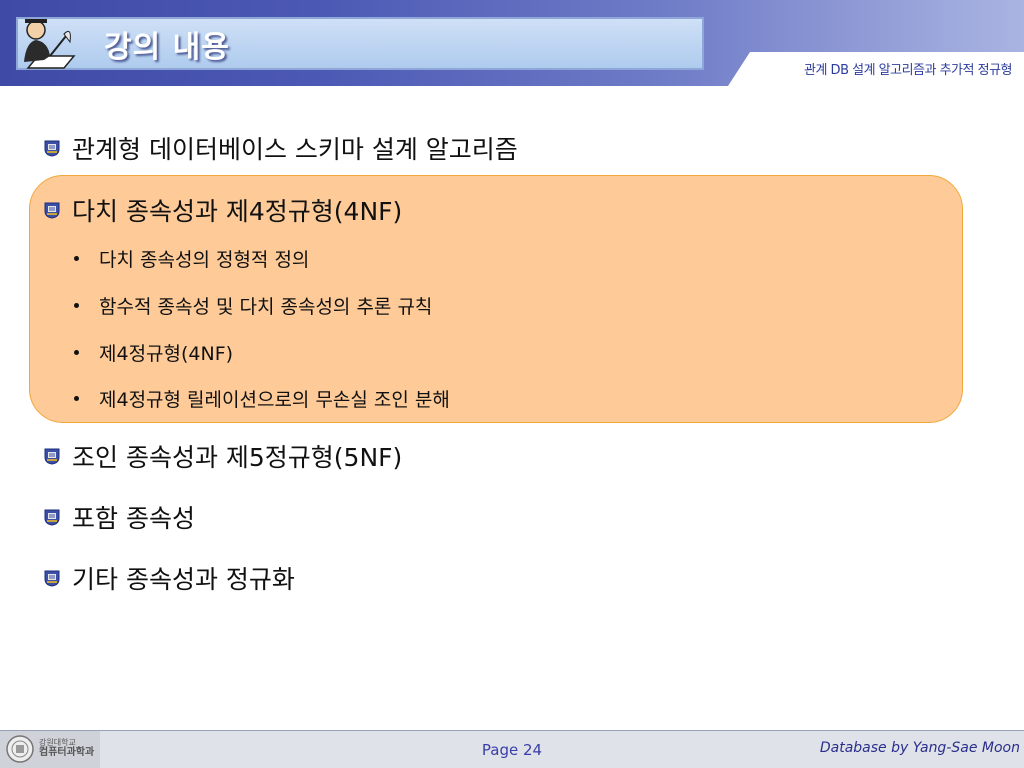  I want to click on list-item: 관계형 데이터베이스 스키마 설계 알고리즘, so click(280, 148).